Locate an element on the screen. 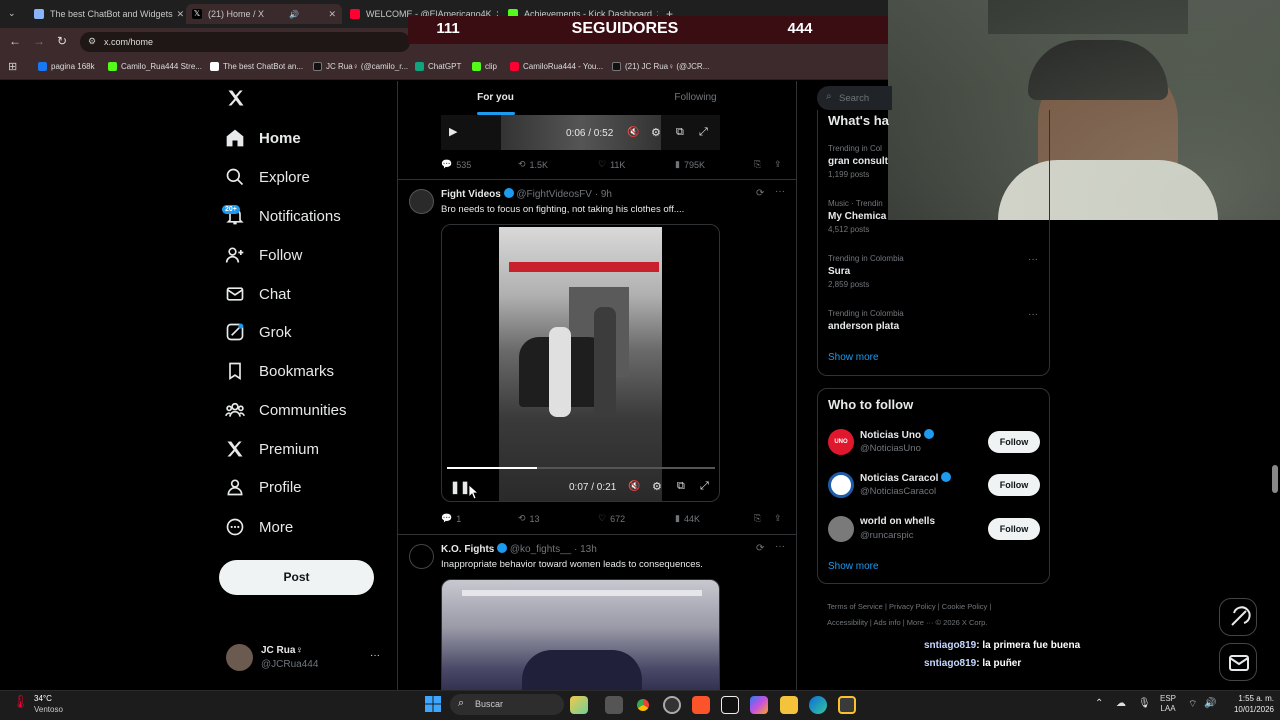 The height and width of the screenshot is (720, 1280). microphone-icon: 🎙 is located at coordinates (1144, 703).